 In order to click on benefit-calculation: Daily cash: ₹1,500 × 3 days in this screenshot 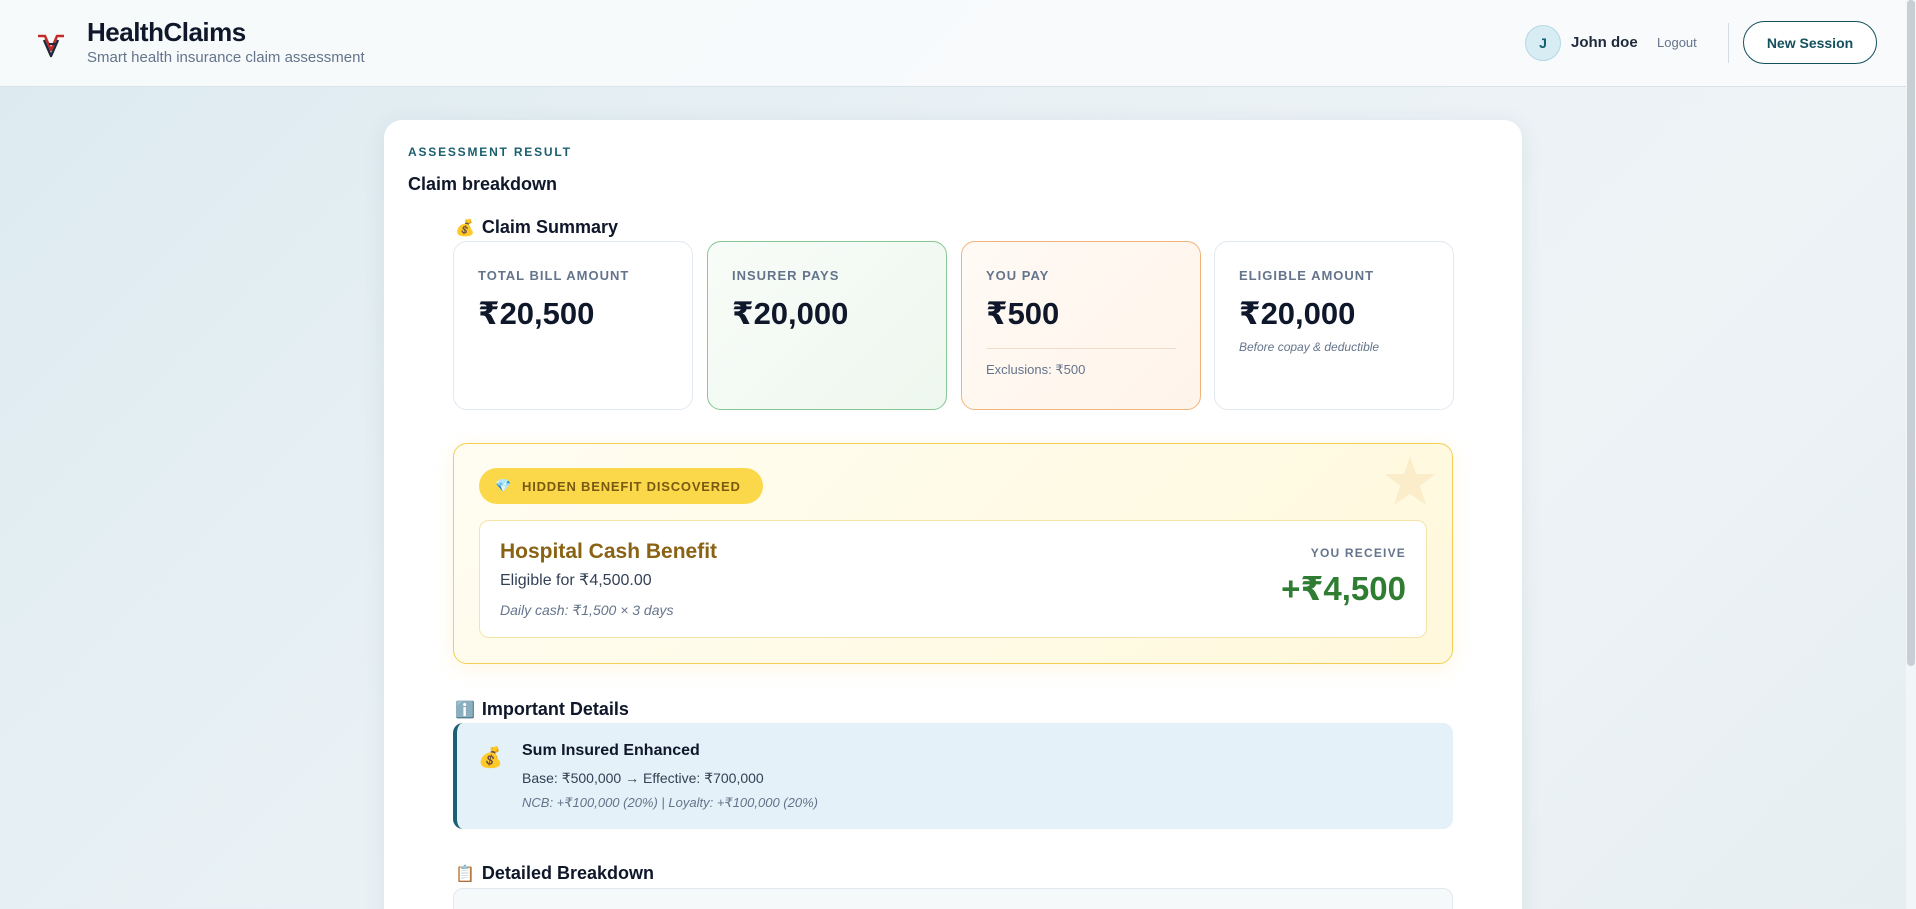, I will do `click(587, 610)`.